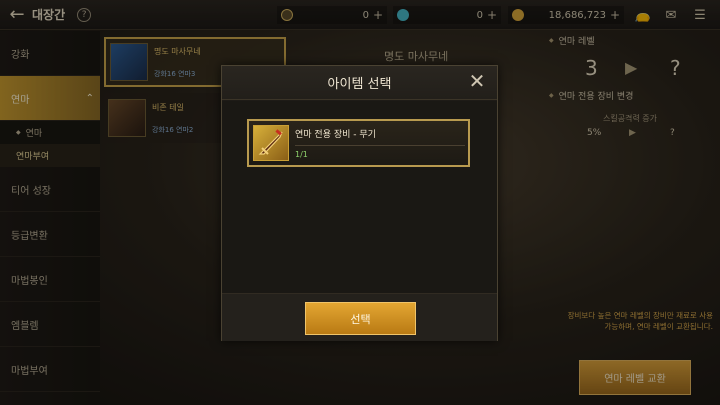  I want to click on modal-title: 아이템 선택, so click(359, 84).